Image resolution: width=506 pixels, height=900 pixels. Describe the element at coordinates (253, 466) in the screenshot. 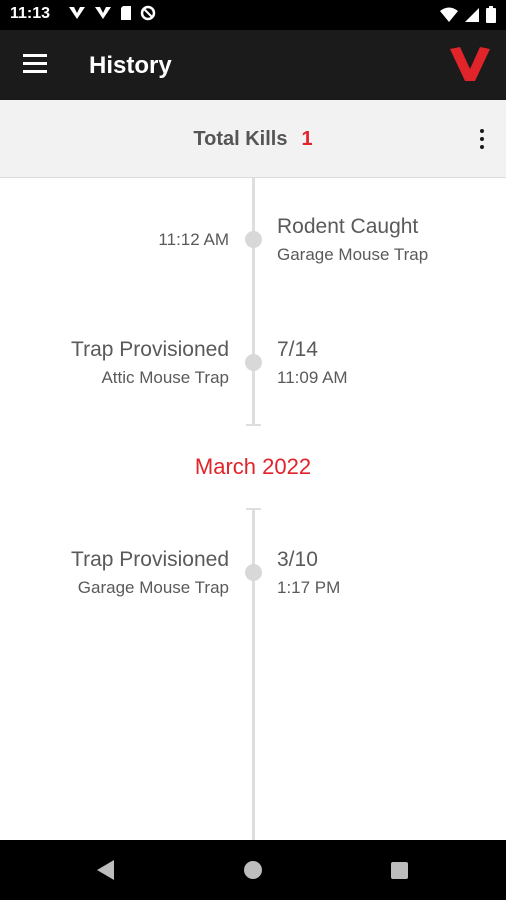

I see `month-header: March 2022` at that location.